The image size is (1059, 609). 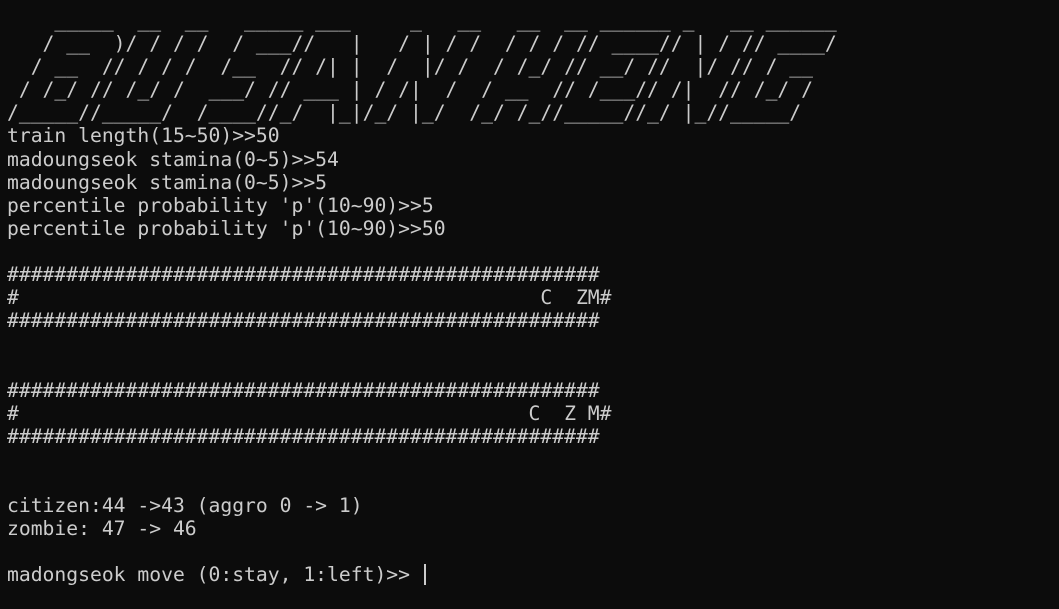 What do you see at coordinates (102, 529) in the screenshot?
I see `zombie-status: zombie: 47 -> 46` at bounding box center [102, 529].